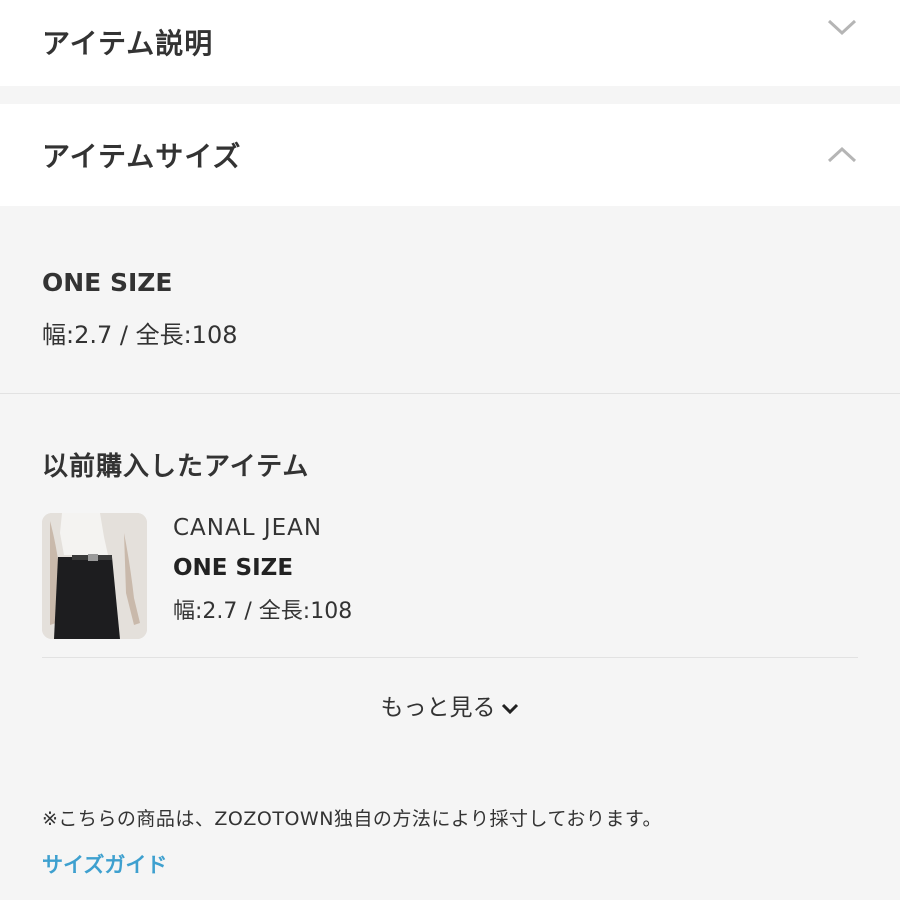 The height and width of the screenshot is (900, 900). Describe the element at coordinates (233, 568) in the screenshot. I see `item-size: ONE SIZE` at that location.